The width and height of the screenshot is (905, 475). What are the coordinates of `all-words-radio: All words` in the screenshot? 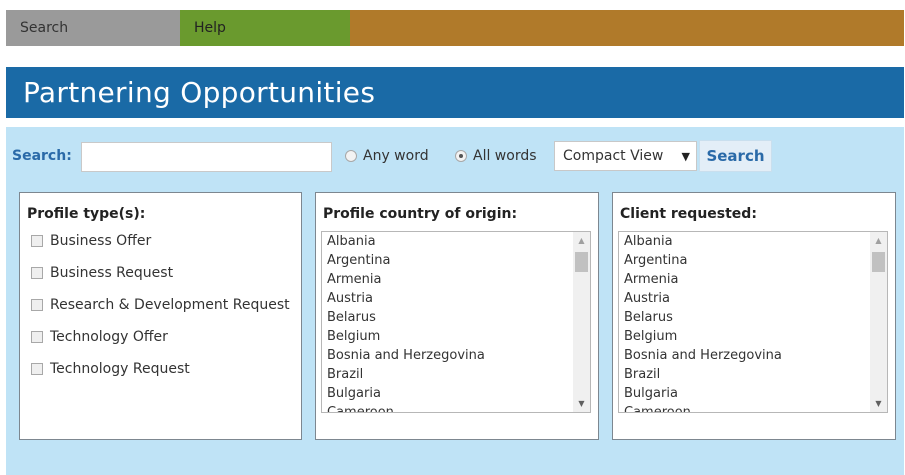 It's located at (496, 156).